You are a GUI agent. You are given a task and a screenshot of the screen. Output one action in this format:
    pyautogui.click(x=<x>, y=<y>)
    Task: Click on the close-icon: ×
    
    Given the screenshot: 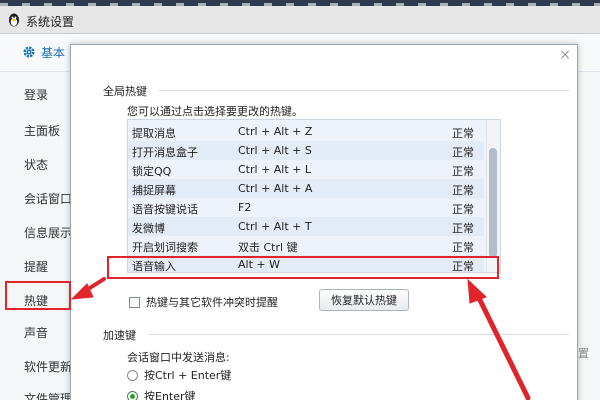 What is the action you would take?
    pyautogui.click(x=565, y=55)
    